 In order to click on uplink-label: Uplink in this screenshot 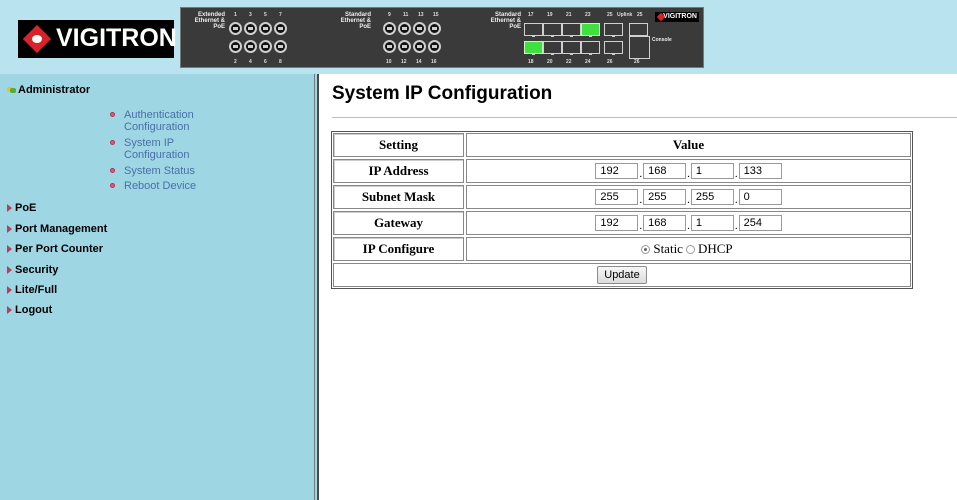, I will do `click(625, 15)`.